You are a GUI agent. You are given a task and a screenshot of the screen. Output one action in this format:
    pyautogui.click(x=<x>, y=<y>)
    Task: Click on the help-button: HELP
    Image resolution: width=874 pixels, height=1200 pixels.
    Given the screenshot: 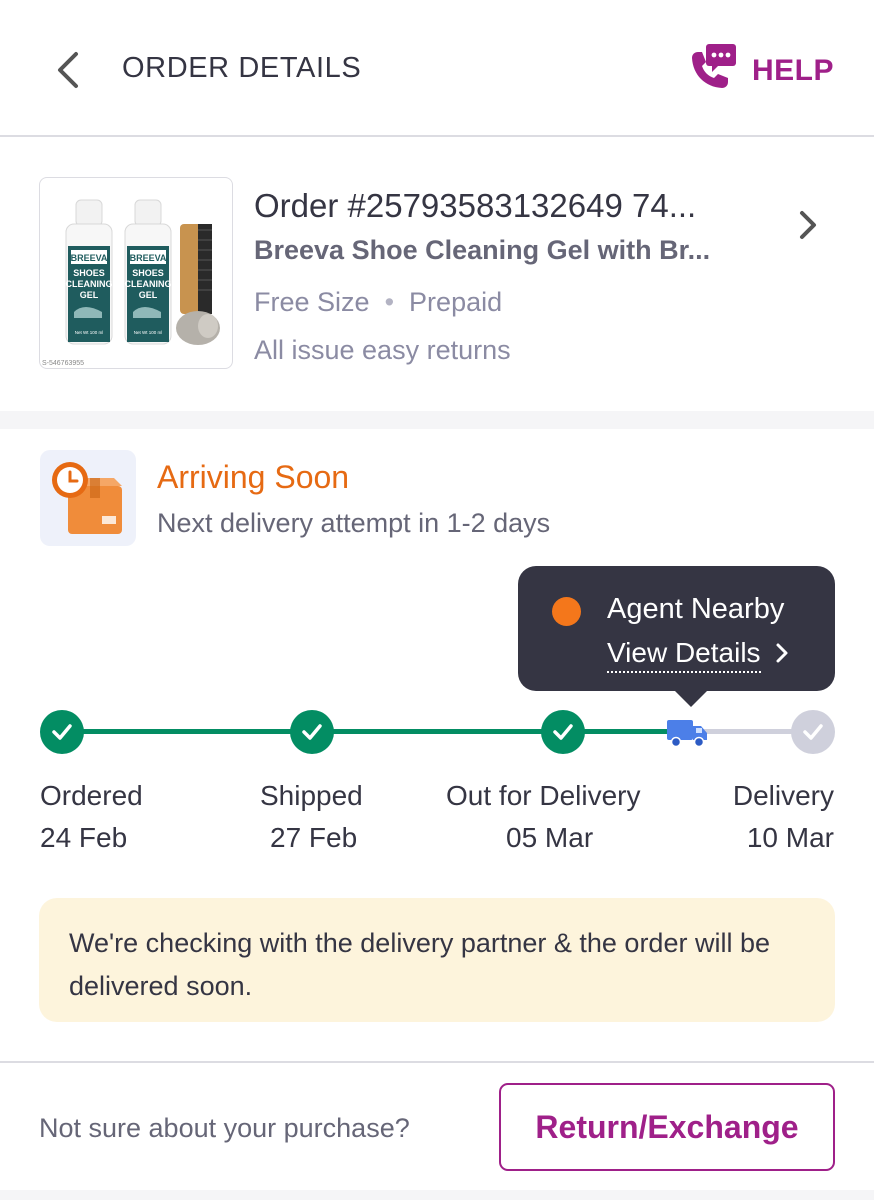 What is the action you would take?
    pyautogui.click(x=761, y=70)
    